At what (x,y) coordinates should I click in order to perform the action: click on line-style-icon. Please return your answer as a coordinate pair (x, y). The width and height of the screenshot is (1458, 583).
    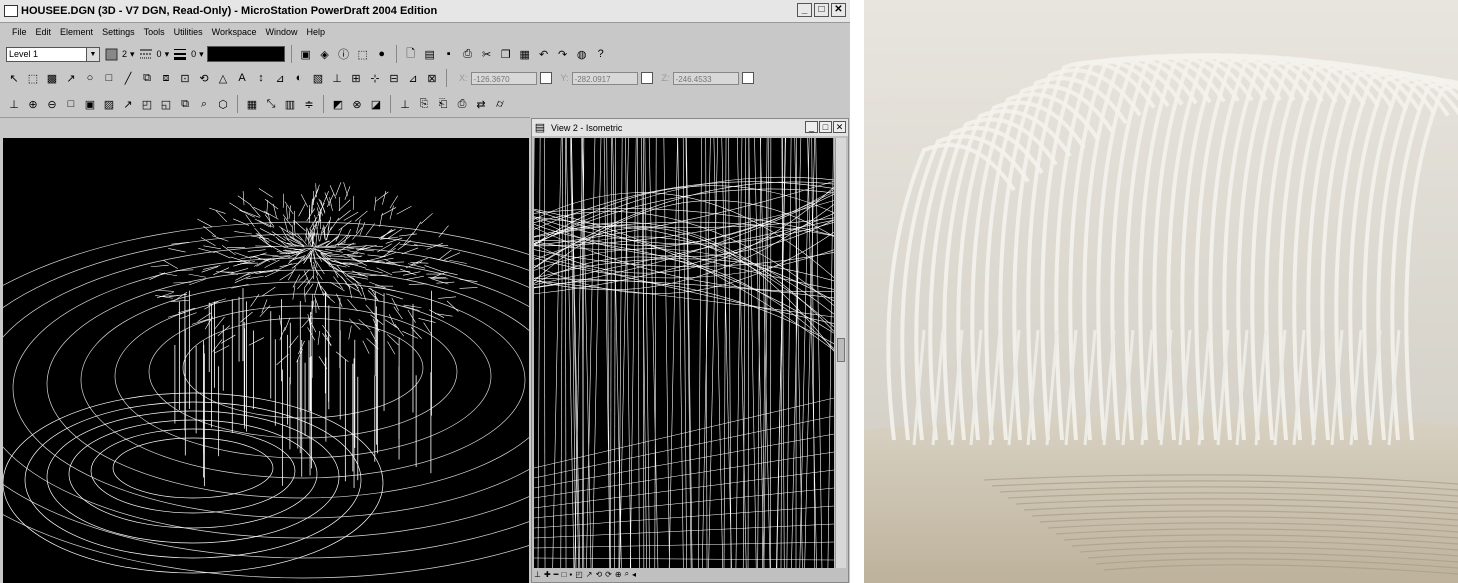
    Looking at the image, I should click on (146, 54).